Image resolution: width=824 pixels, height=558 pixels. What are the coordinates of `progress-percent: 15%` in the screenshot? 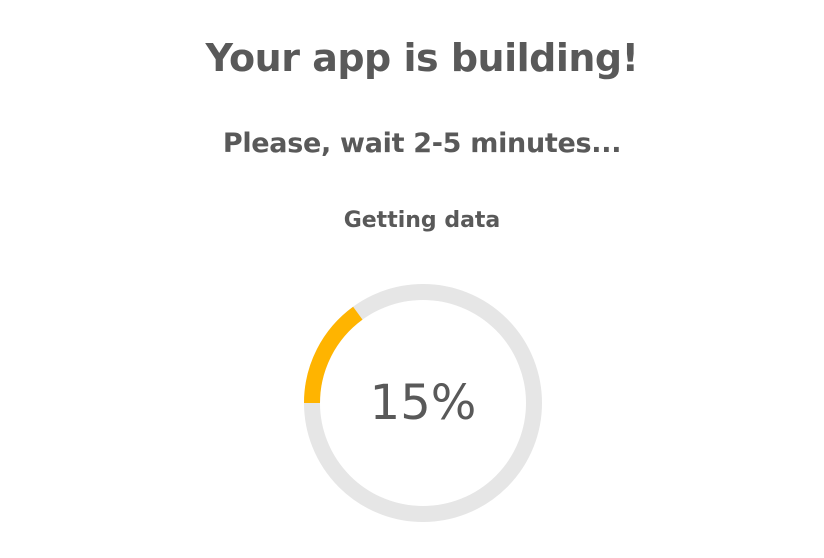 It's located at (423, 403).